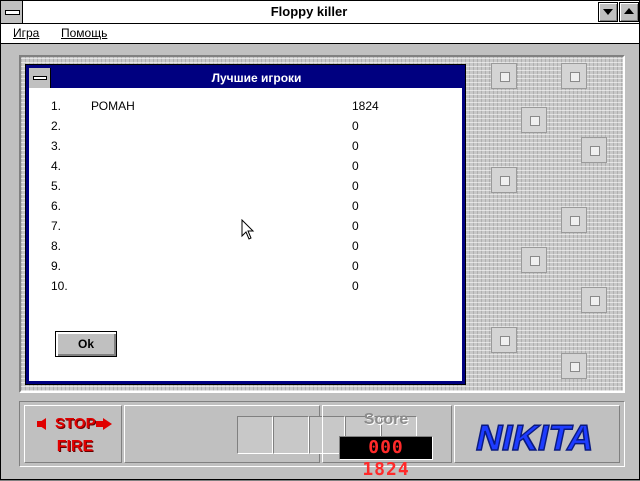  What do you see at coordinates (75, 447) in the screenshot?
I see `fire-button: FIRE` at bounding box center [75, 447].